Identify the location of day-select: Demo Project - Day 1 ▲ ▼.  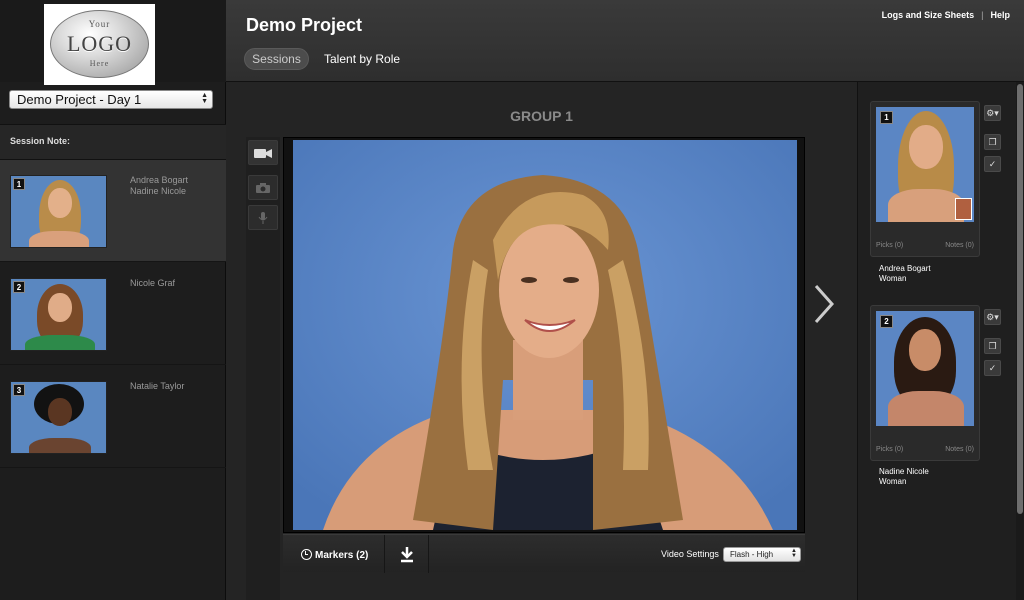
(111, 99).